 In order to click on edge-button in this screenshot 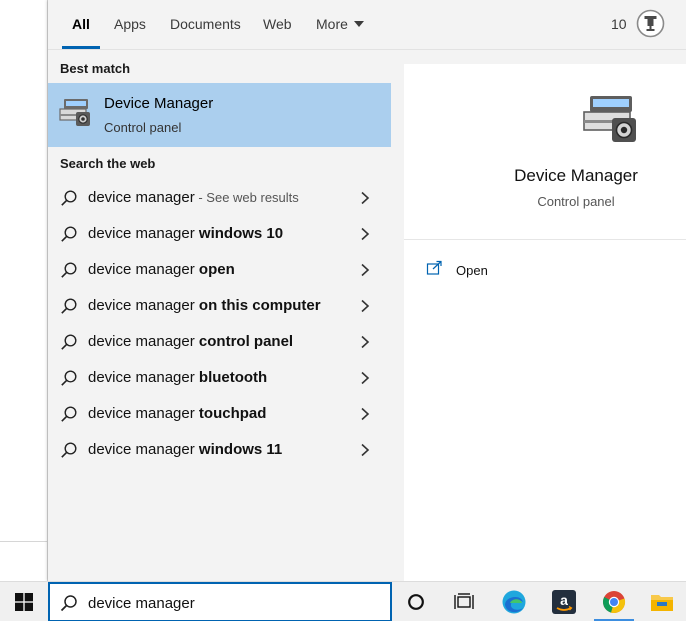, I will do `click(514, 601)`.